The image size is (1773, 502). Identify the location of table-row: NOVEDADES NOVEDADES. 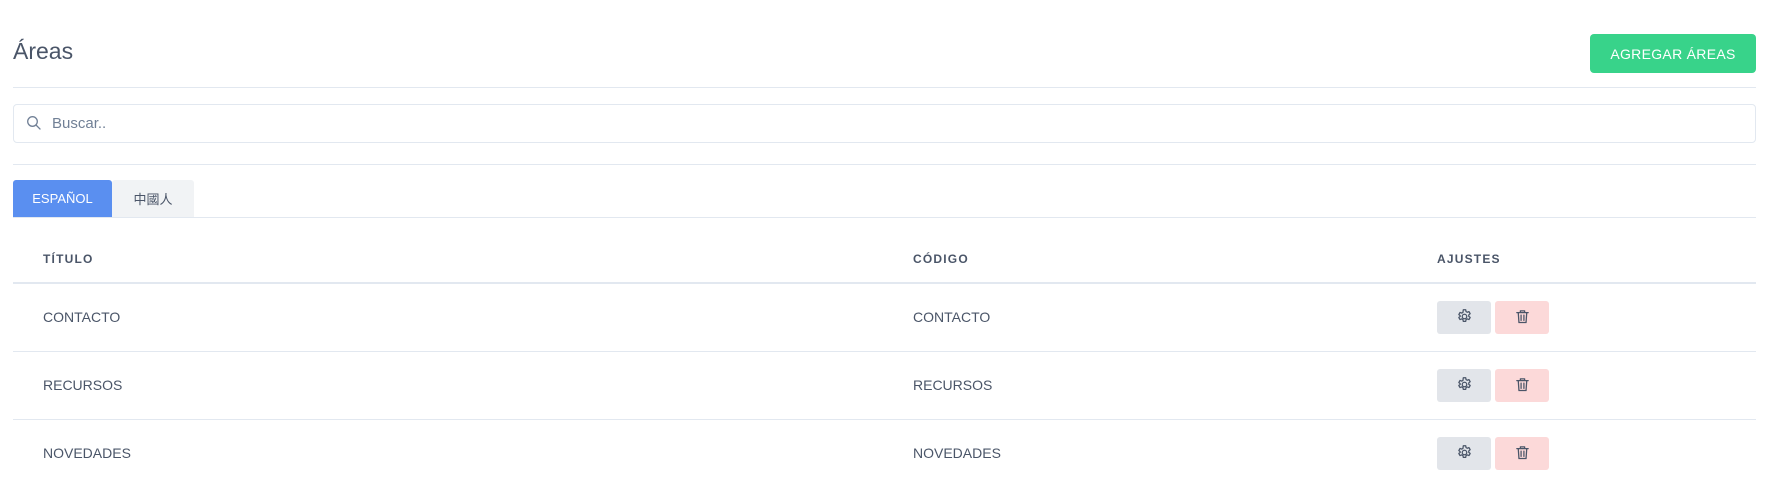
(884, 454).